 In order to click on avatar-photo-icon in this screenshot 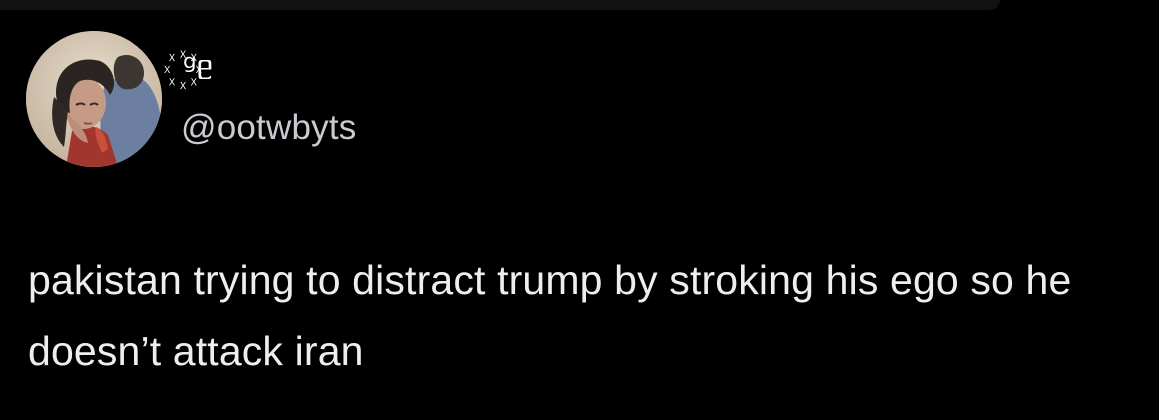, I will do `click(94, 99)`.